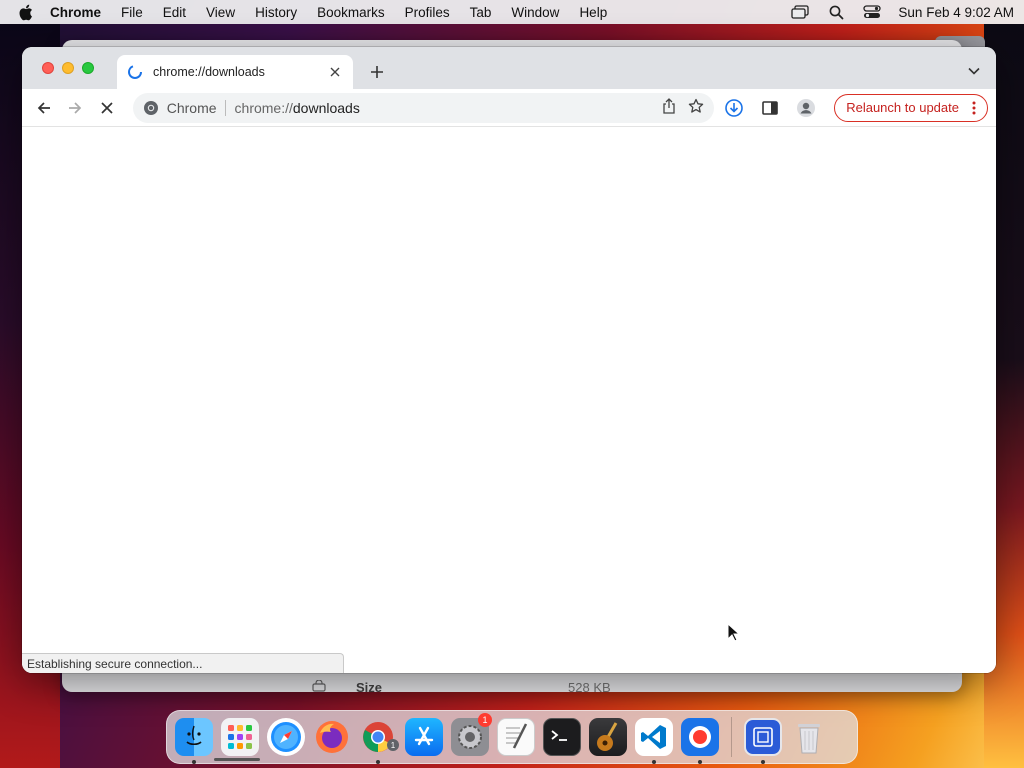  I want to click on omnibox-actions, so click(683, 107).